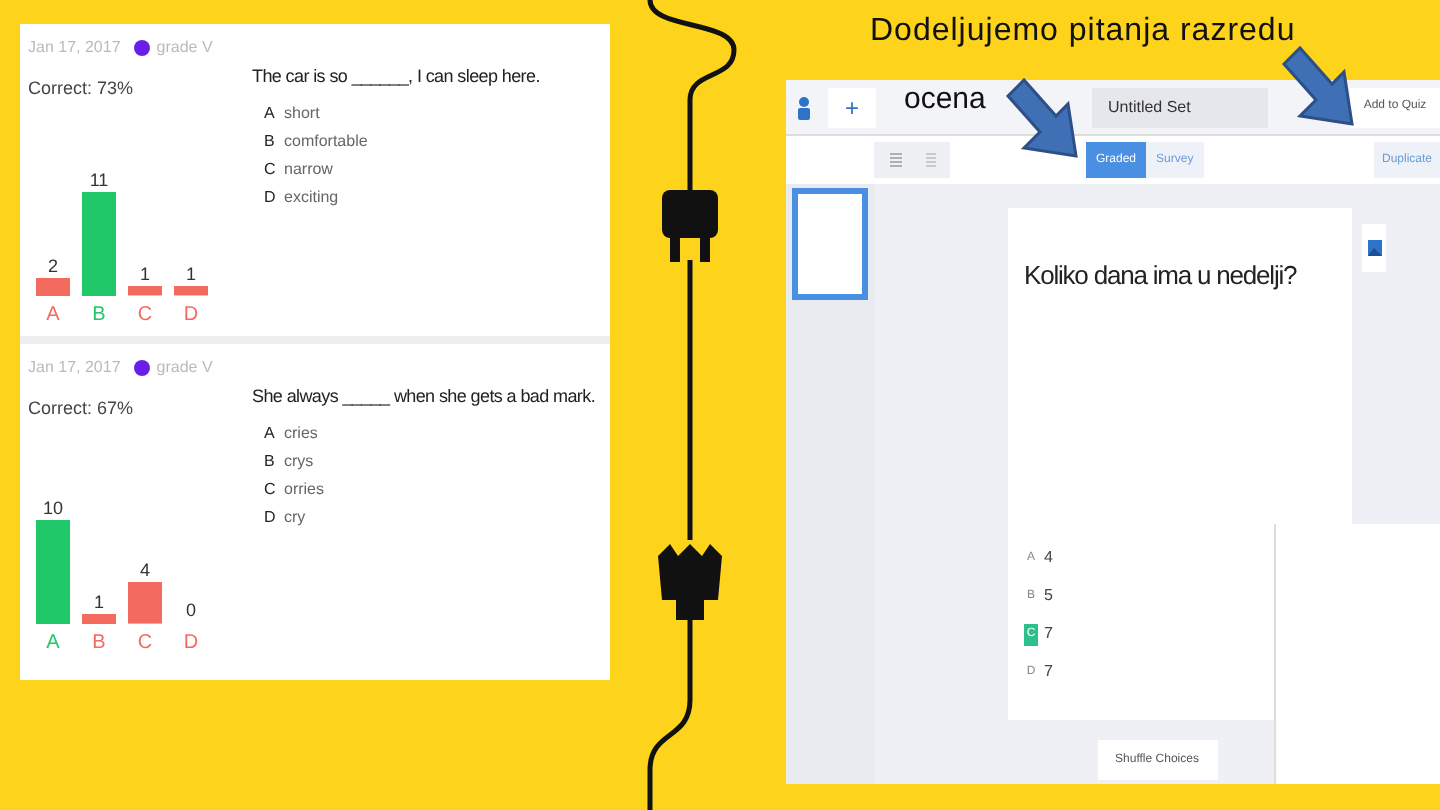 The width and height of the screenshot is (1440, 810). What do you see at coordinates (302, 112) in the screenshot?
I see `option-text: short` at bounding box center [302, 112].